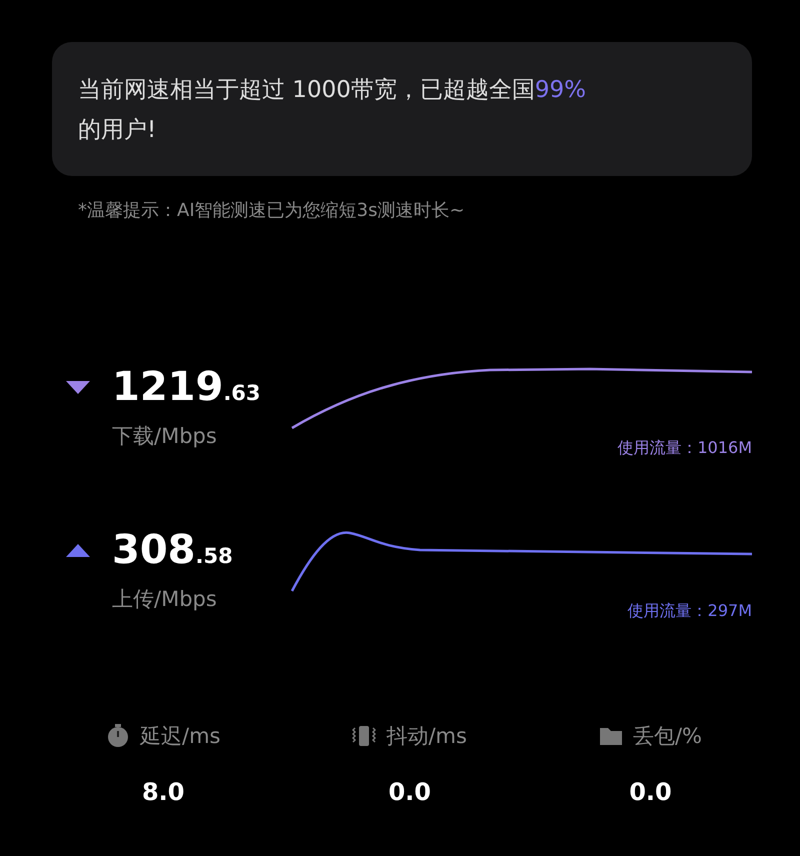 This screenshot has height=856, width=800. I want to click on tip-text: *温馨提示：AI智能测速已为您缩短3s测速时长~, so click(272, 210).